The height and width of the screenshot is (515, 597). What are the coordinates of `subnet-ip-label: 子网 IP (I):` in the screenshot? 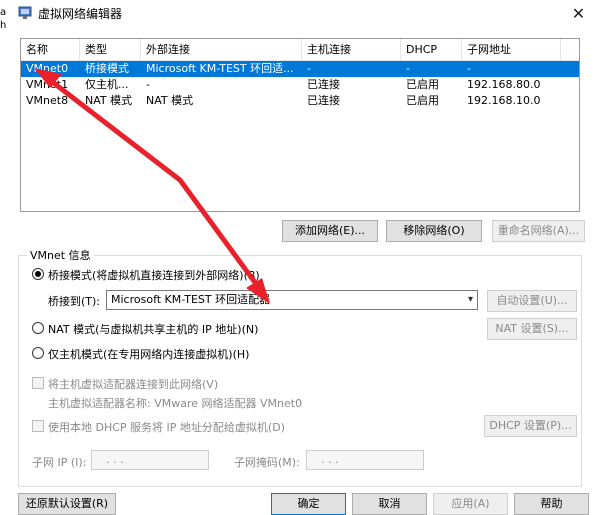 It's located at (59, 462).